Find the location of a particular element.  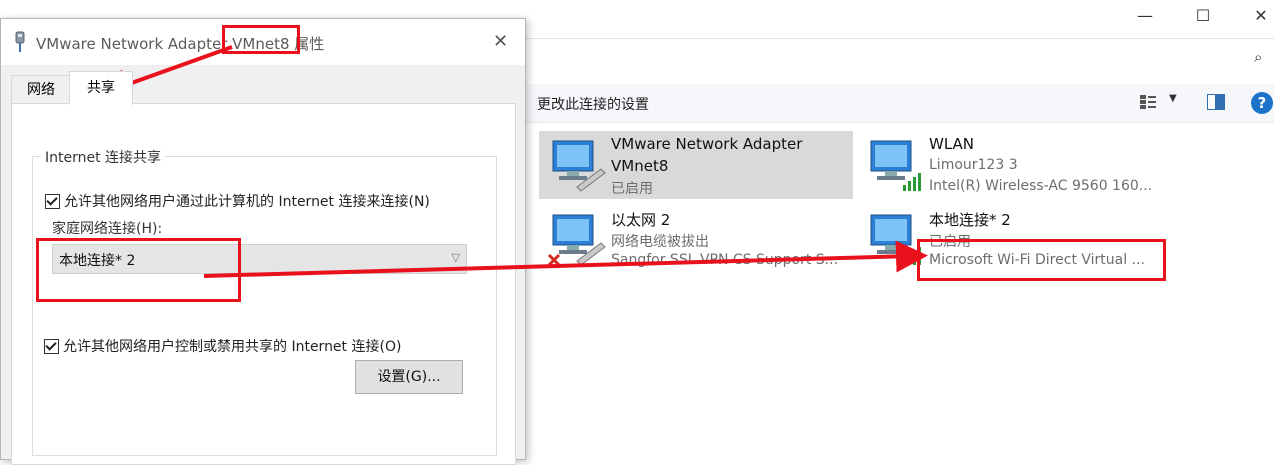

preview-pane-icon is located at coordinates (1216, 102).